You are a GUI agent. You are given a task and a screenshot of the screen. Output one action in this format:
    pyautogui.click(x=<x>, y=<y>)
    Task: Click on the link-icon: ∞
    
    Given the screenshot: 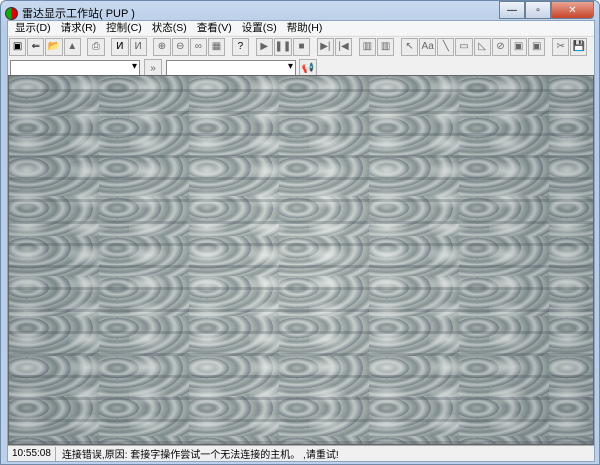 What is the action you would take?
    pyautogui.click(x=198, y=46)
    